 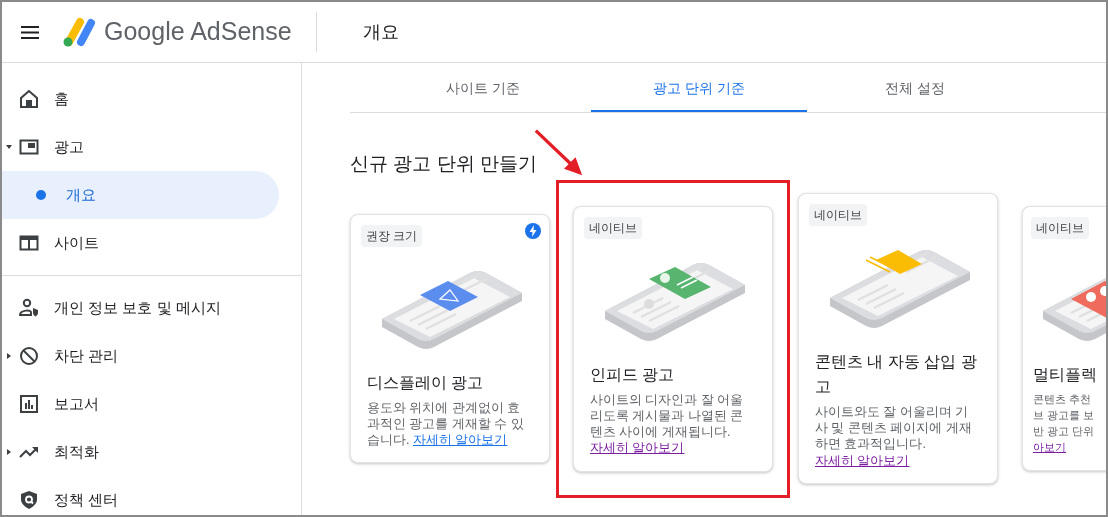 I want to click on ad-type-card: 네이티브 콘텐츠 내 자동 삽입 광고 사이트와도 잘 어울리며 기사 및 콘텐츠 페이지에 게재하면 효과적입니다. 자세히 알아보기, so click(x=898, y=338).